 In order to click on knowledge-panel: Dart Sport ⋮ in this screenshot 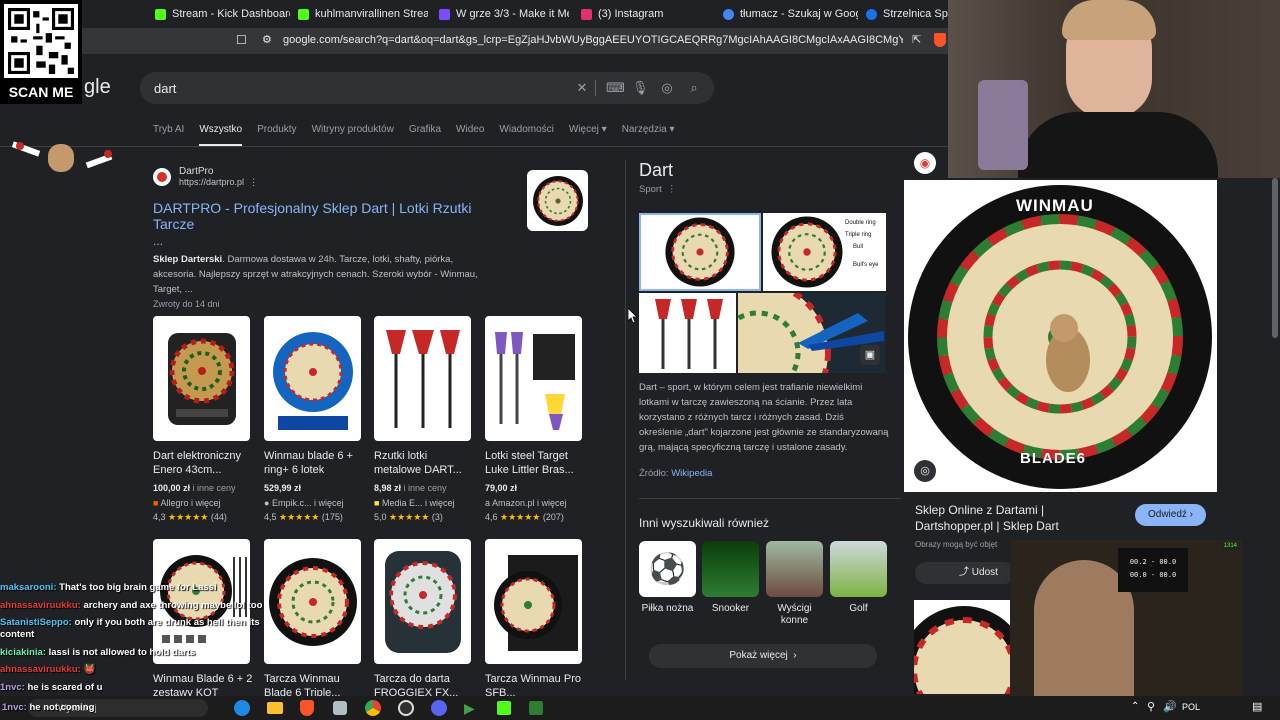, I will do `click(764, 177)`.